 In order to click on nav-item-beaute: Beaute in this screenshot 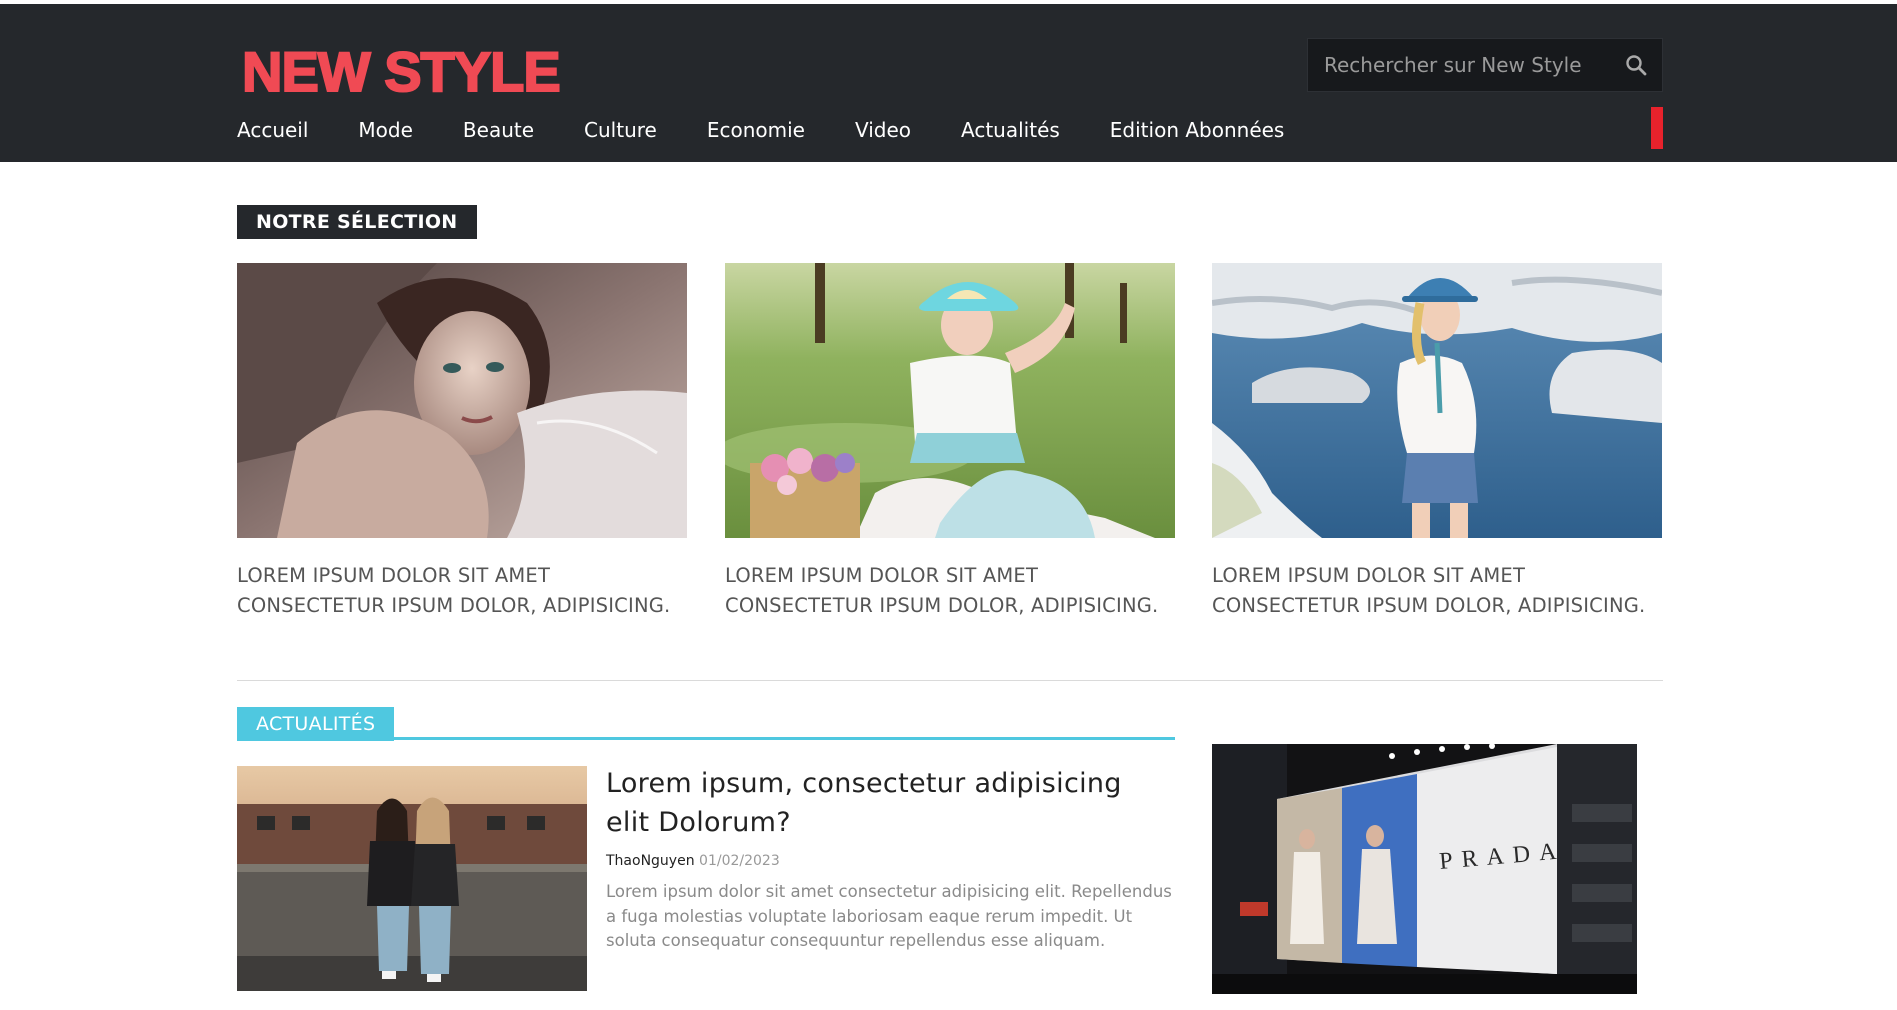, I will do `click(498, 130)`.